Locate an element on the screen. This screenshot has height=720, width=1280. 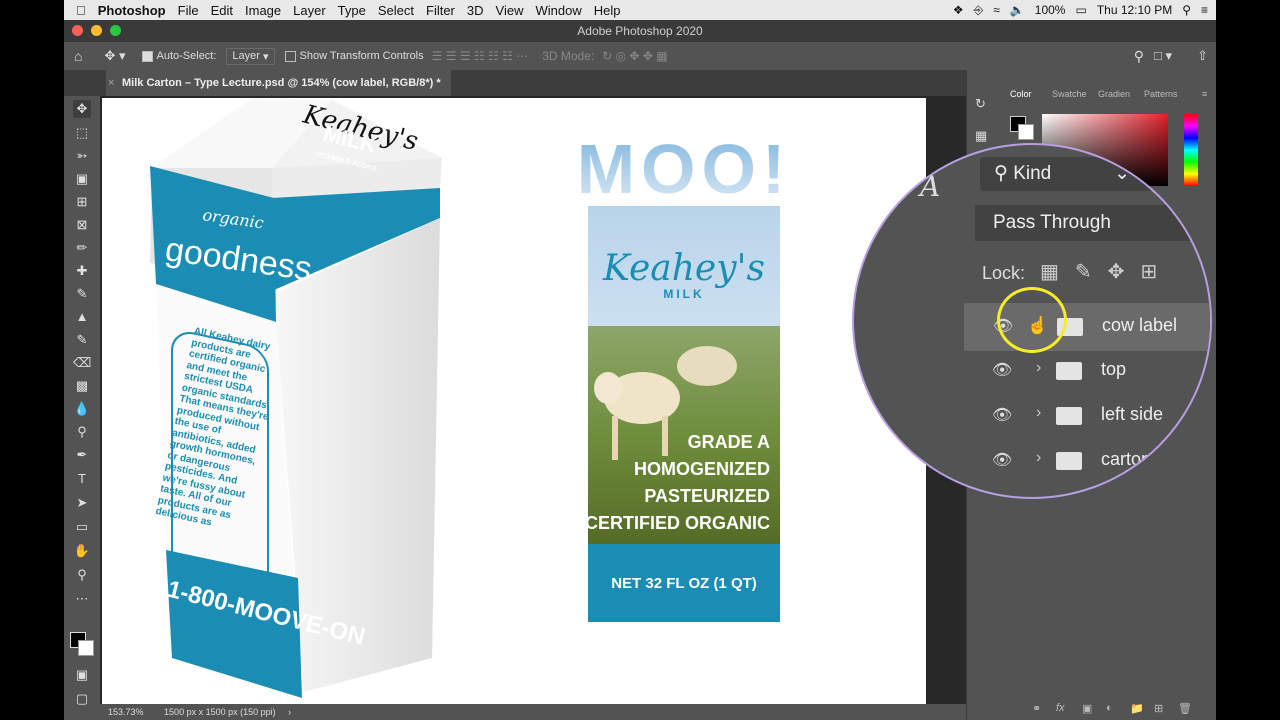
menu-window: Window is located at coordinates (558, 10).